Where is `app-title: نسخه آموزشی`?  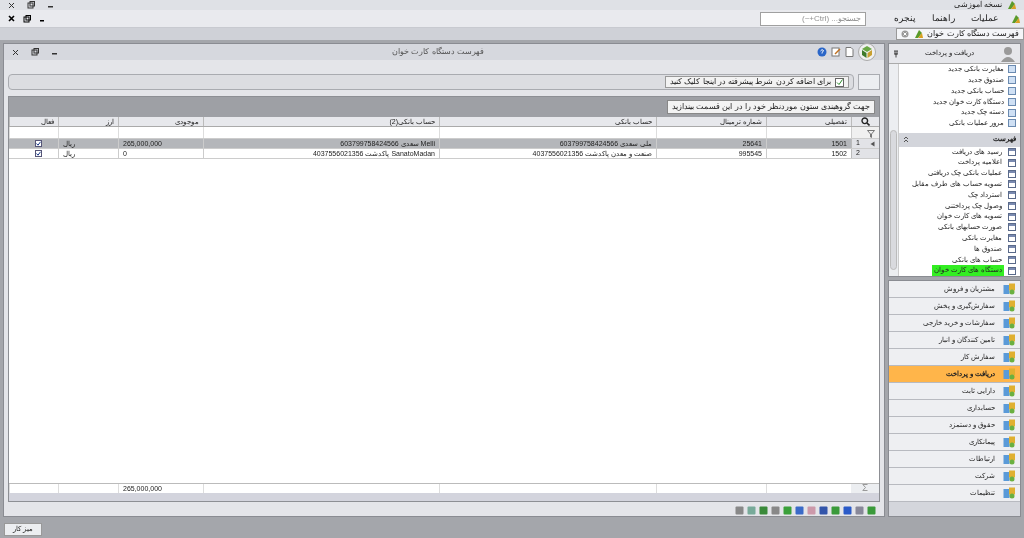 app-title: نسخه آموزشی is located at coordinates (977, 5).